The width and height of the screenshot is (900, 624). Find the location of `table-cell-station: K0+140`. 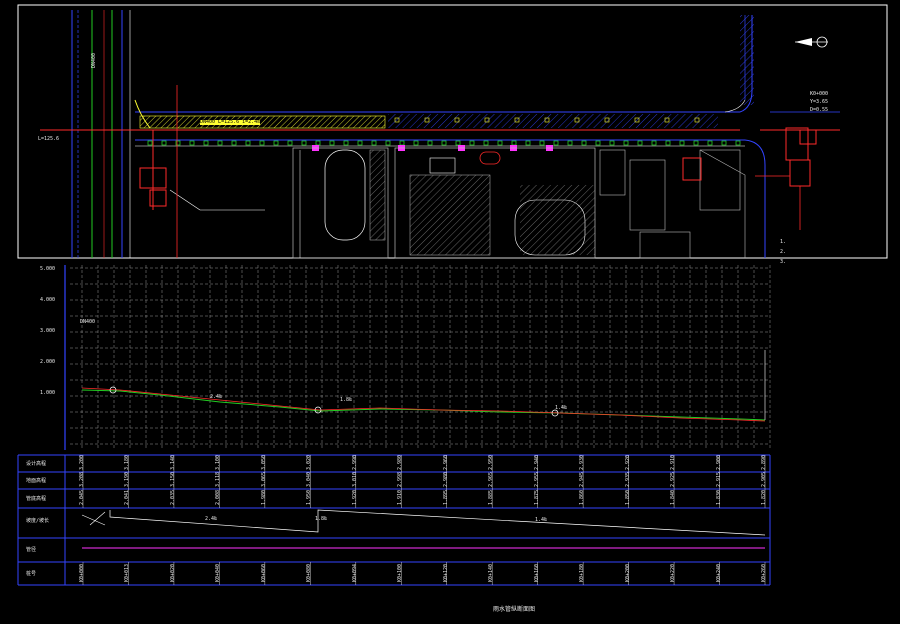

table-cell-station: K0+140 is located at coordinates (491, 572).